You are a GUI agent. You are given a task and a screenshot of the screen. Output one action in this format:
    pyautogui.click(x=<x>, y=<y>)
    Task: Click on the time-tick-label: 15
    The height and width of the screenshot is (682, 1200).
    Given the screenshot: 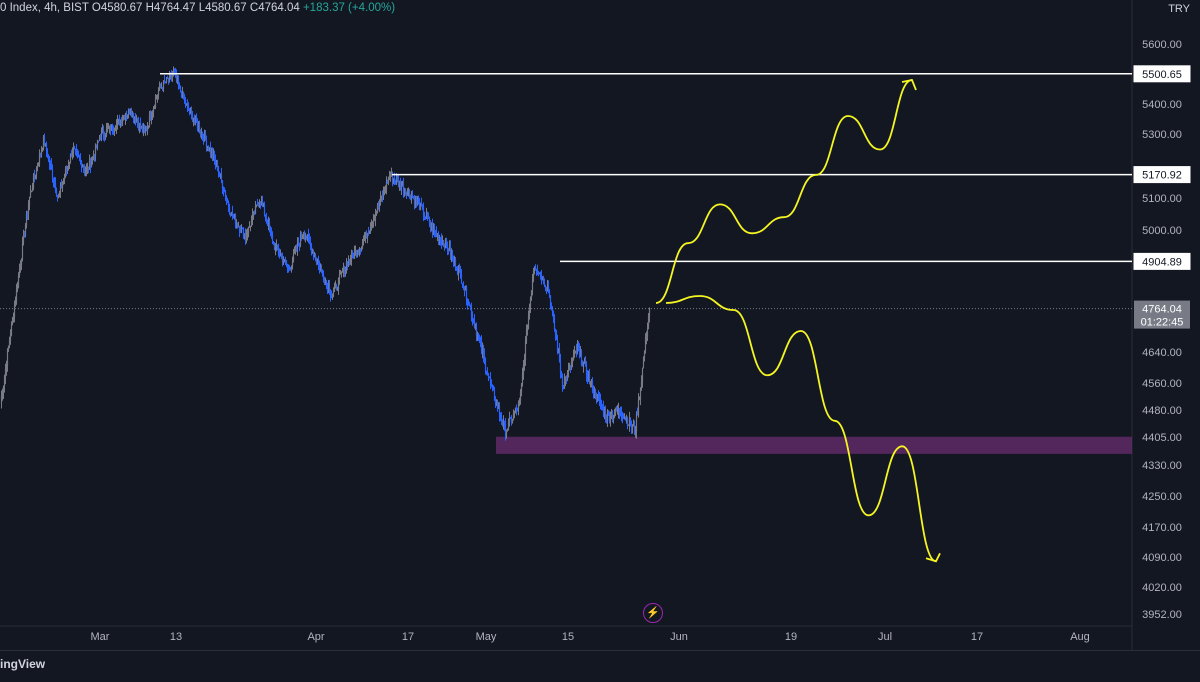 What is the action you would take?
    pyautogui.click(x=568, y=637)
    